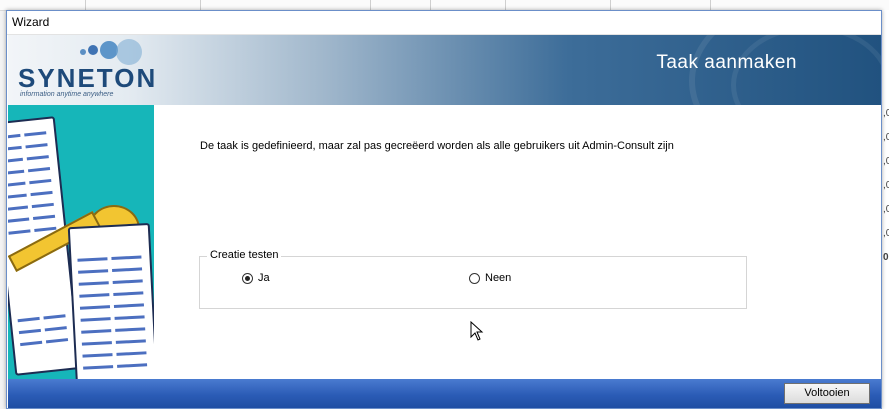 Image resolution: width=889 pixels, height=409 pixels. I want to click on radio-unchecked-icon, so click(474, 278).